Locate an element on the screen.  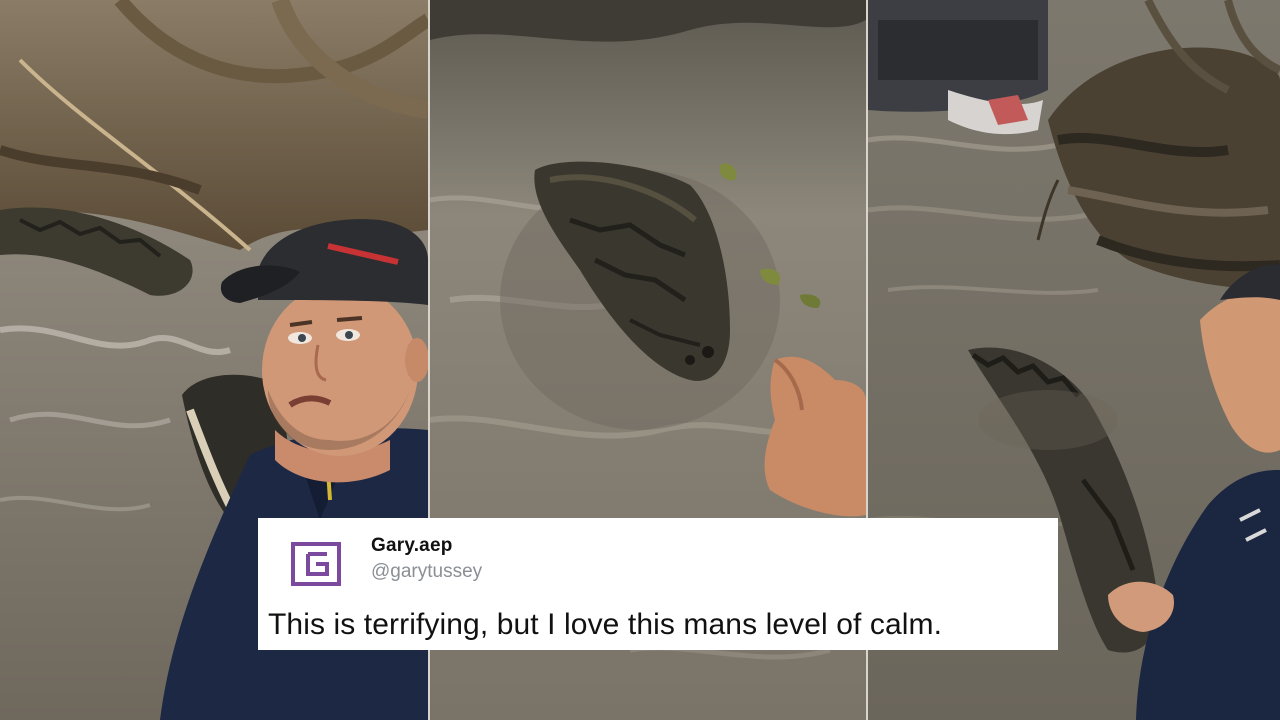
avatar is located at coordinates (316, 564).